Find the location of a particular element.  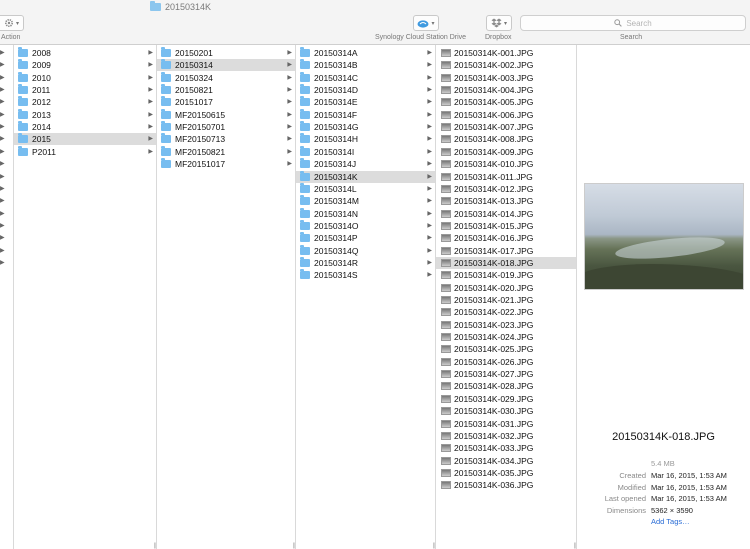

folder-name: 20150314R is located at coordinates (336, 262).